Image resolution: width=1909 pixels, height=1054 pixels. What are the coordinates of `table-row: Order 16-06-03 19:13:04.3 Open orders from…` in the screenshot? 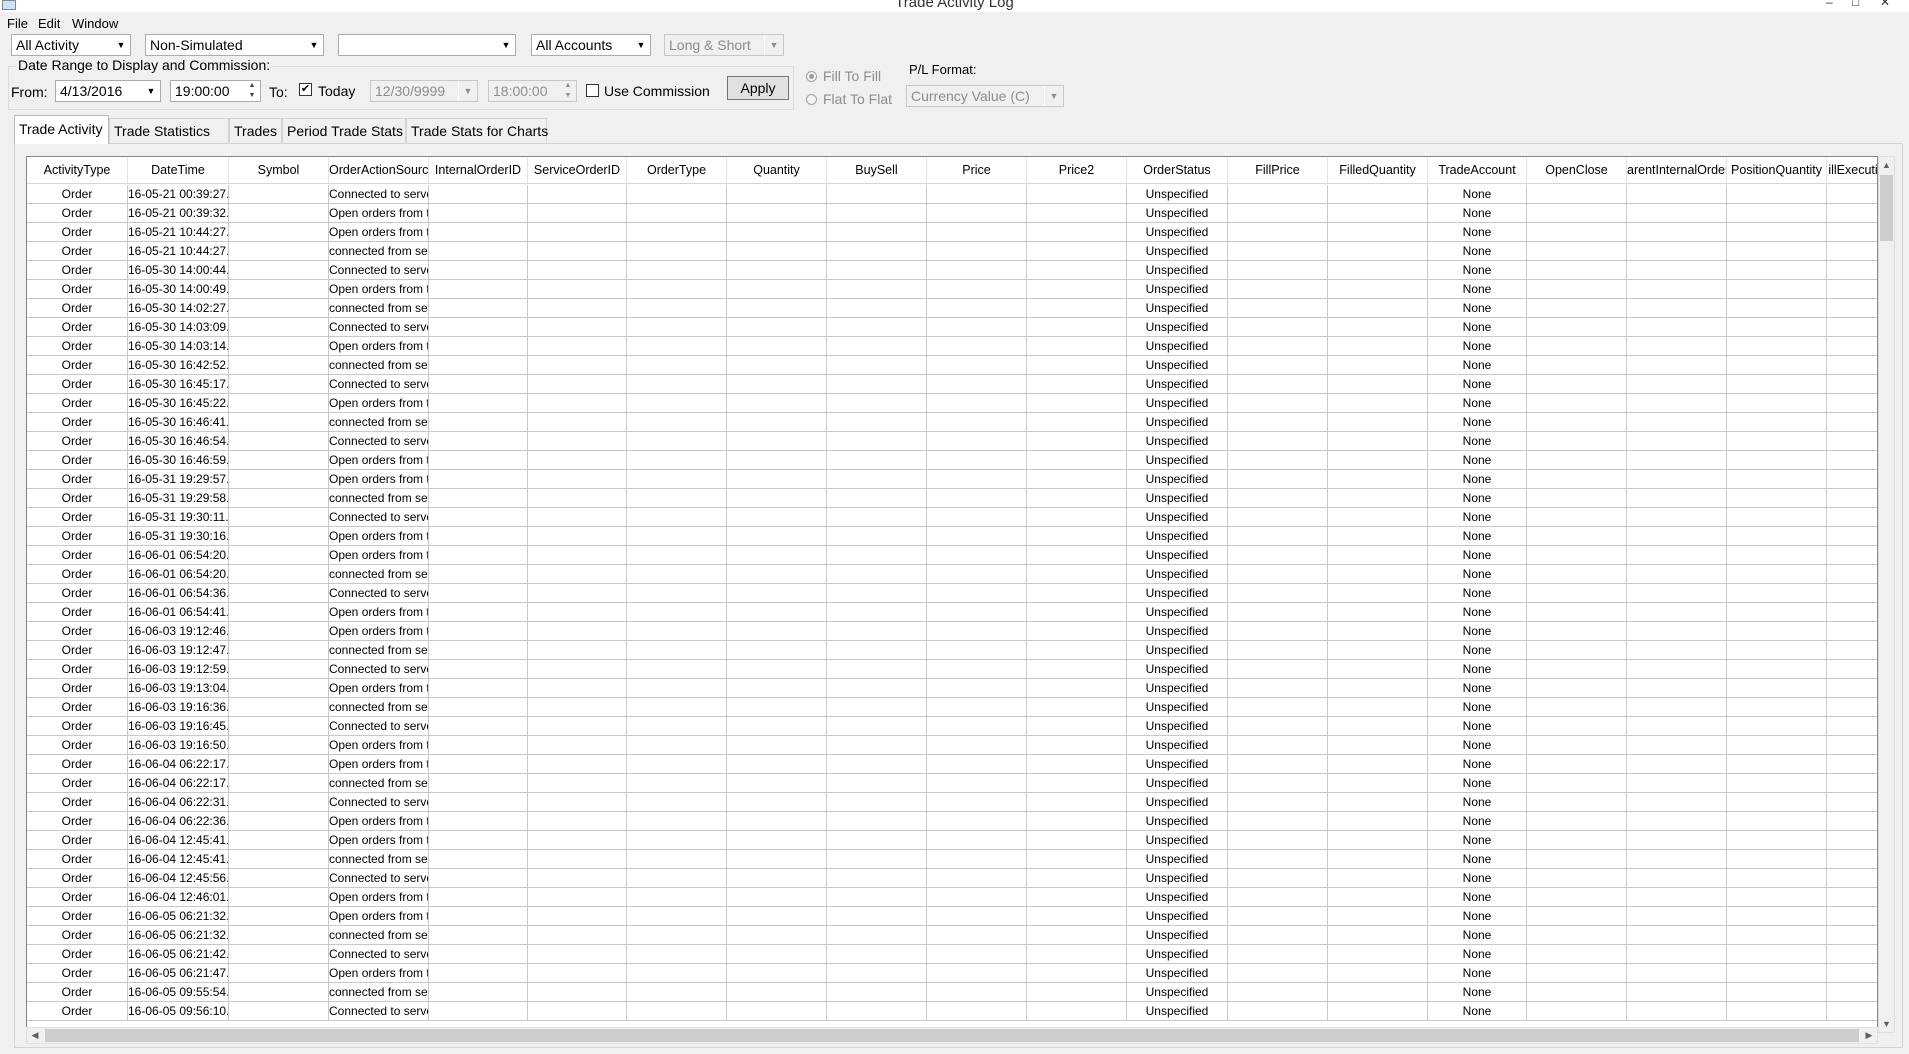 It's located at (952, 688).